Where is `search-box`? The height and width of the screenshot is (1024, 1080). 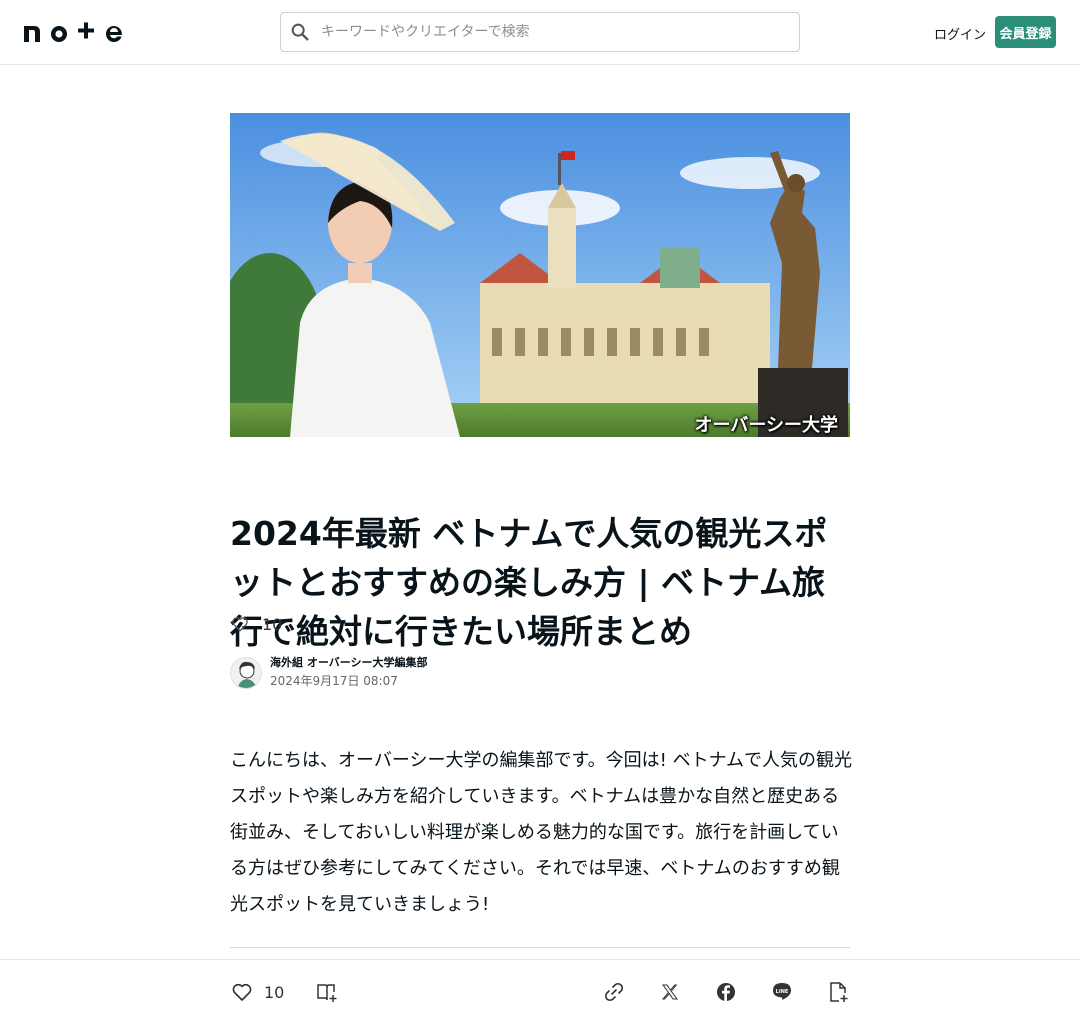 search-box is located at coordinates (540, 32).